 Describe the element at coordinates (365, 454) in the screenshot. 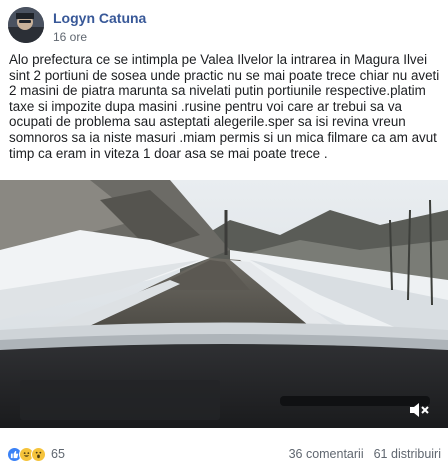

I see `engagement-stats: 36 comentarii 61 distribuiri` at that location.